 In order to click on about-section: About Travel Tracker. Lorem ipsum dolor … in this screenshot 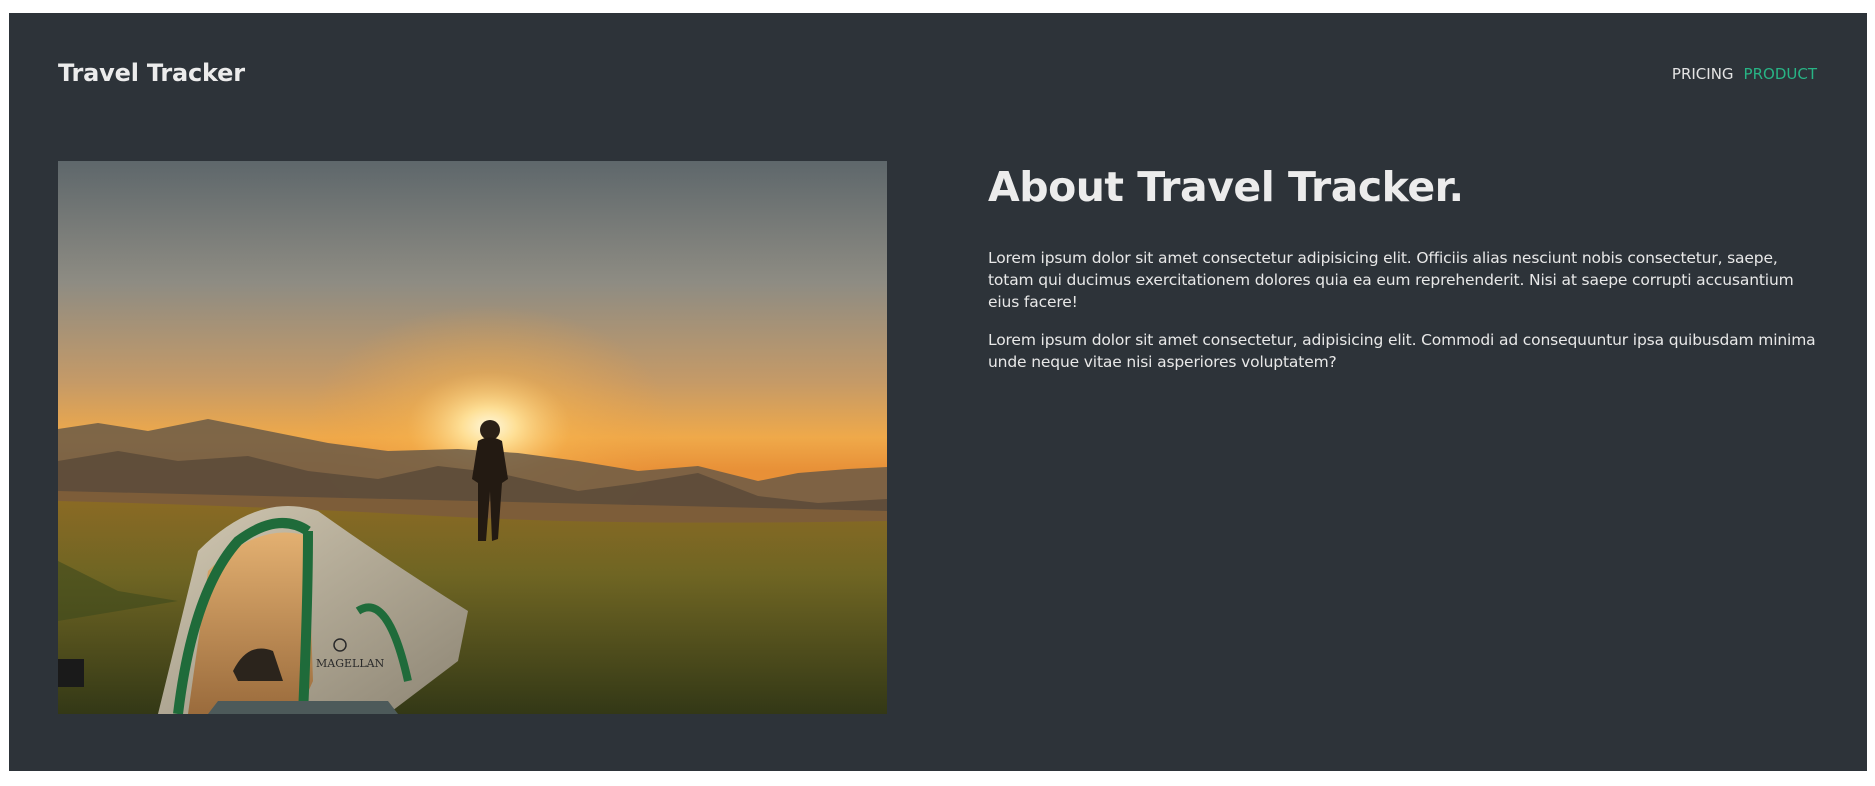, I will do `click(1403, 268)`.